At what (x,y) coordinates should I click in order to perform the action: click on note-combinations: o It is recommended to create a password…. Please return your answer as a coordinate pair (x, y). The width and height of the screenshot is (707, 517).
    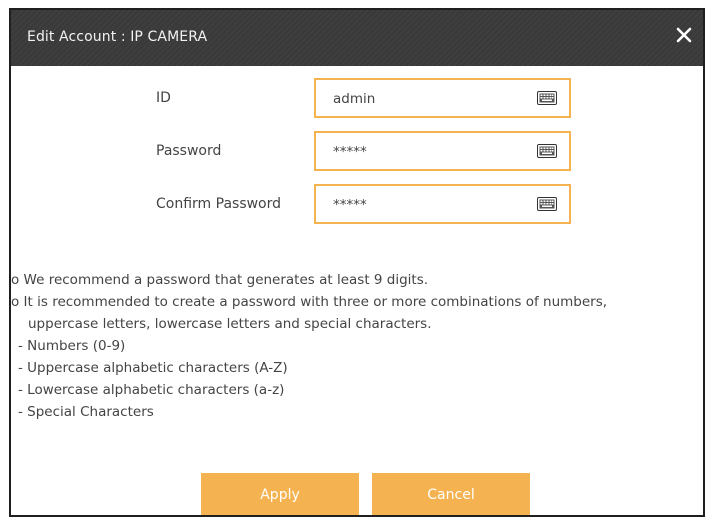
    Looking at the image, I should click on (309, 302).